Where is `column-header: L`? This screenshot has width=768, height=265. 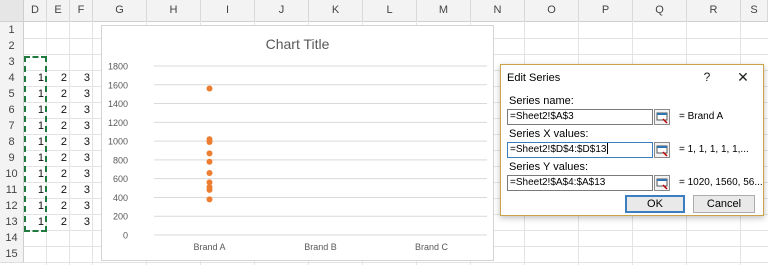 column-header: L is located at coordinates (390, 10).